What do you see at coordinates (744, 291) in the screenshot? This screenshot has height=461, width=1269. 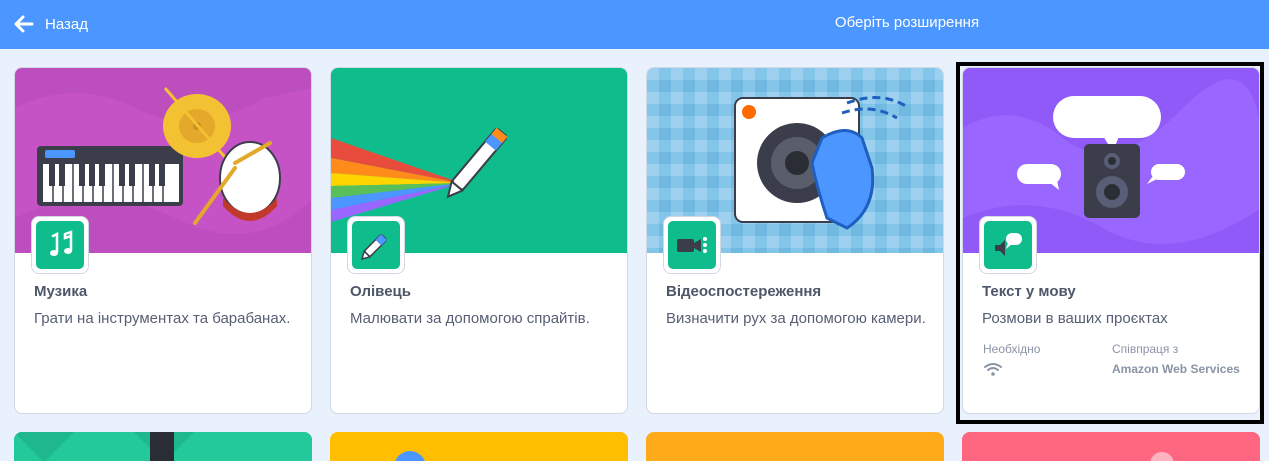 I see `extension-title: Відеоспостереження` at bounding box center [744, 291].